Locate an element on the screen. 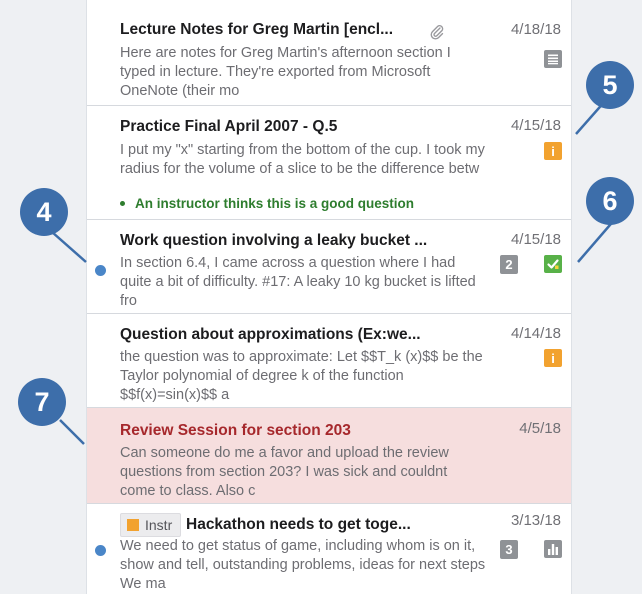  callout-7: 7 is located at coordinates (42, 402).